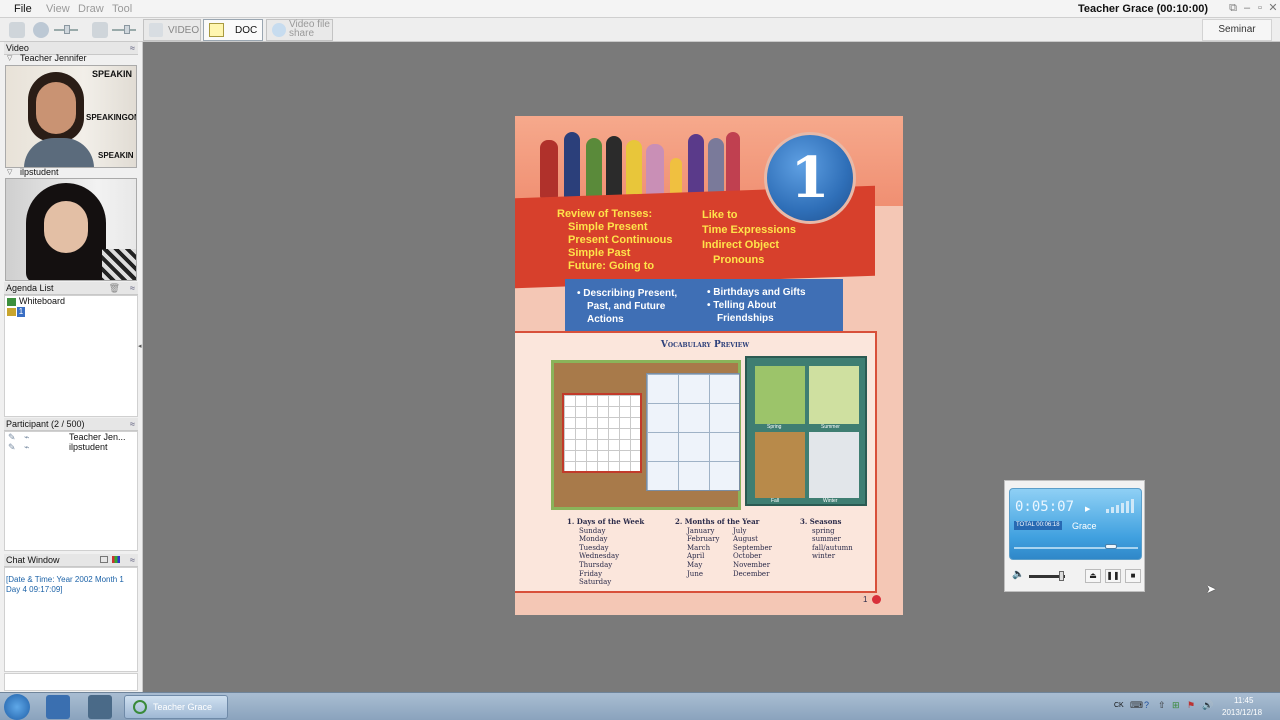 The width and height of the screenshot is (1280, 720). I want to click on vocab-word: Tuesday, so click(594, 547).